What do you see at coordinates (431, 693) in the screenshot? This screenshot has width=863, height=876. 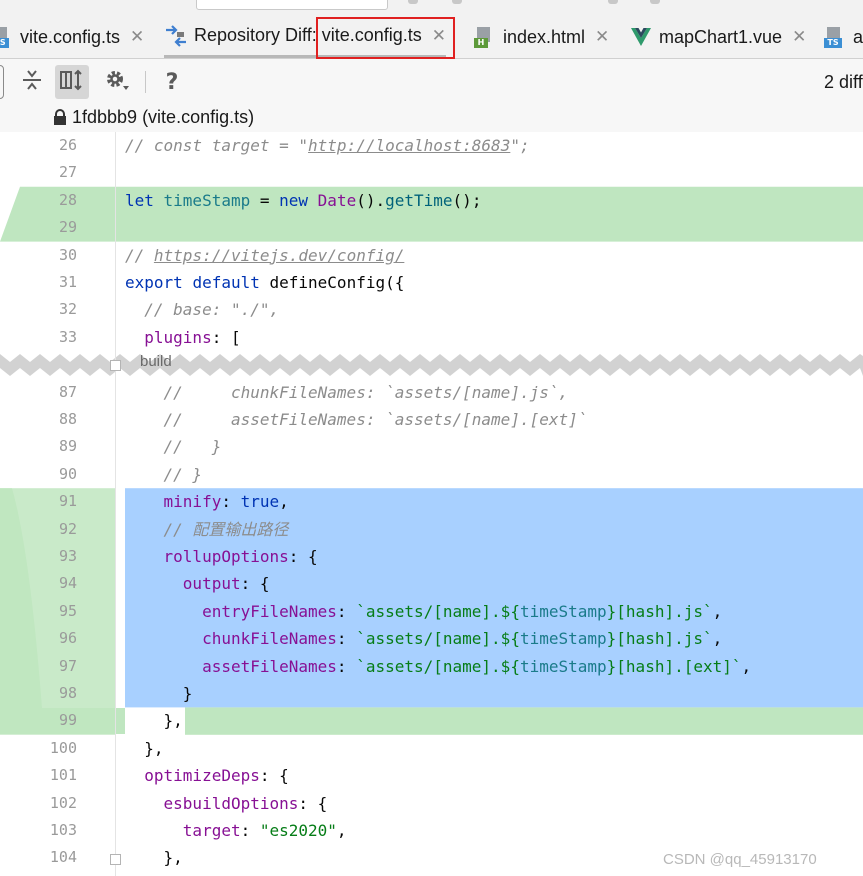 I see `code-line: 98 }` at bounding box center [431, 693].